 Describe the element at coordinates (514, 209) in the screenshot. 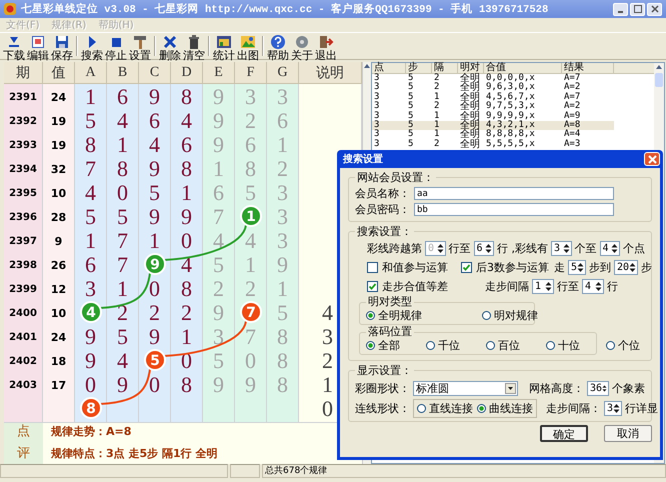

I see `text-field: bb` at that location.